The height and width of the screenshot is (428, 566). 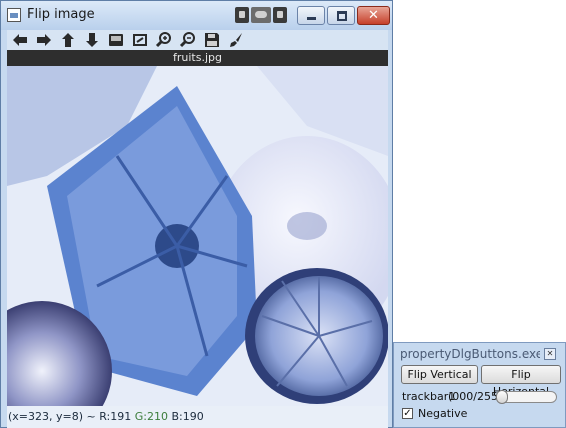 What do you see at coordinates (151, 416) in the screenshot?
I see `pixel-g: G:210` at bounding box center [151, 416].